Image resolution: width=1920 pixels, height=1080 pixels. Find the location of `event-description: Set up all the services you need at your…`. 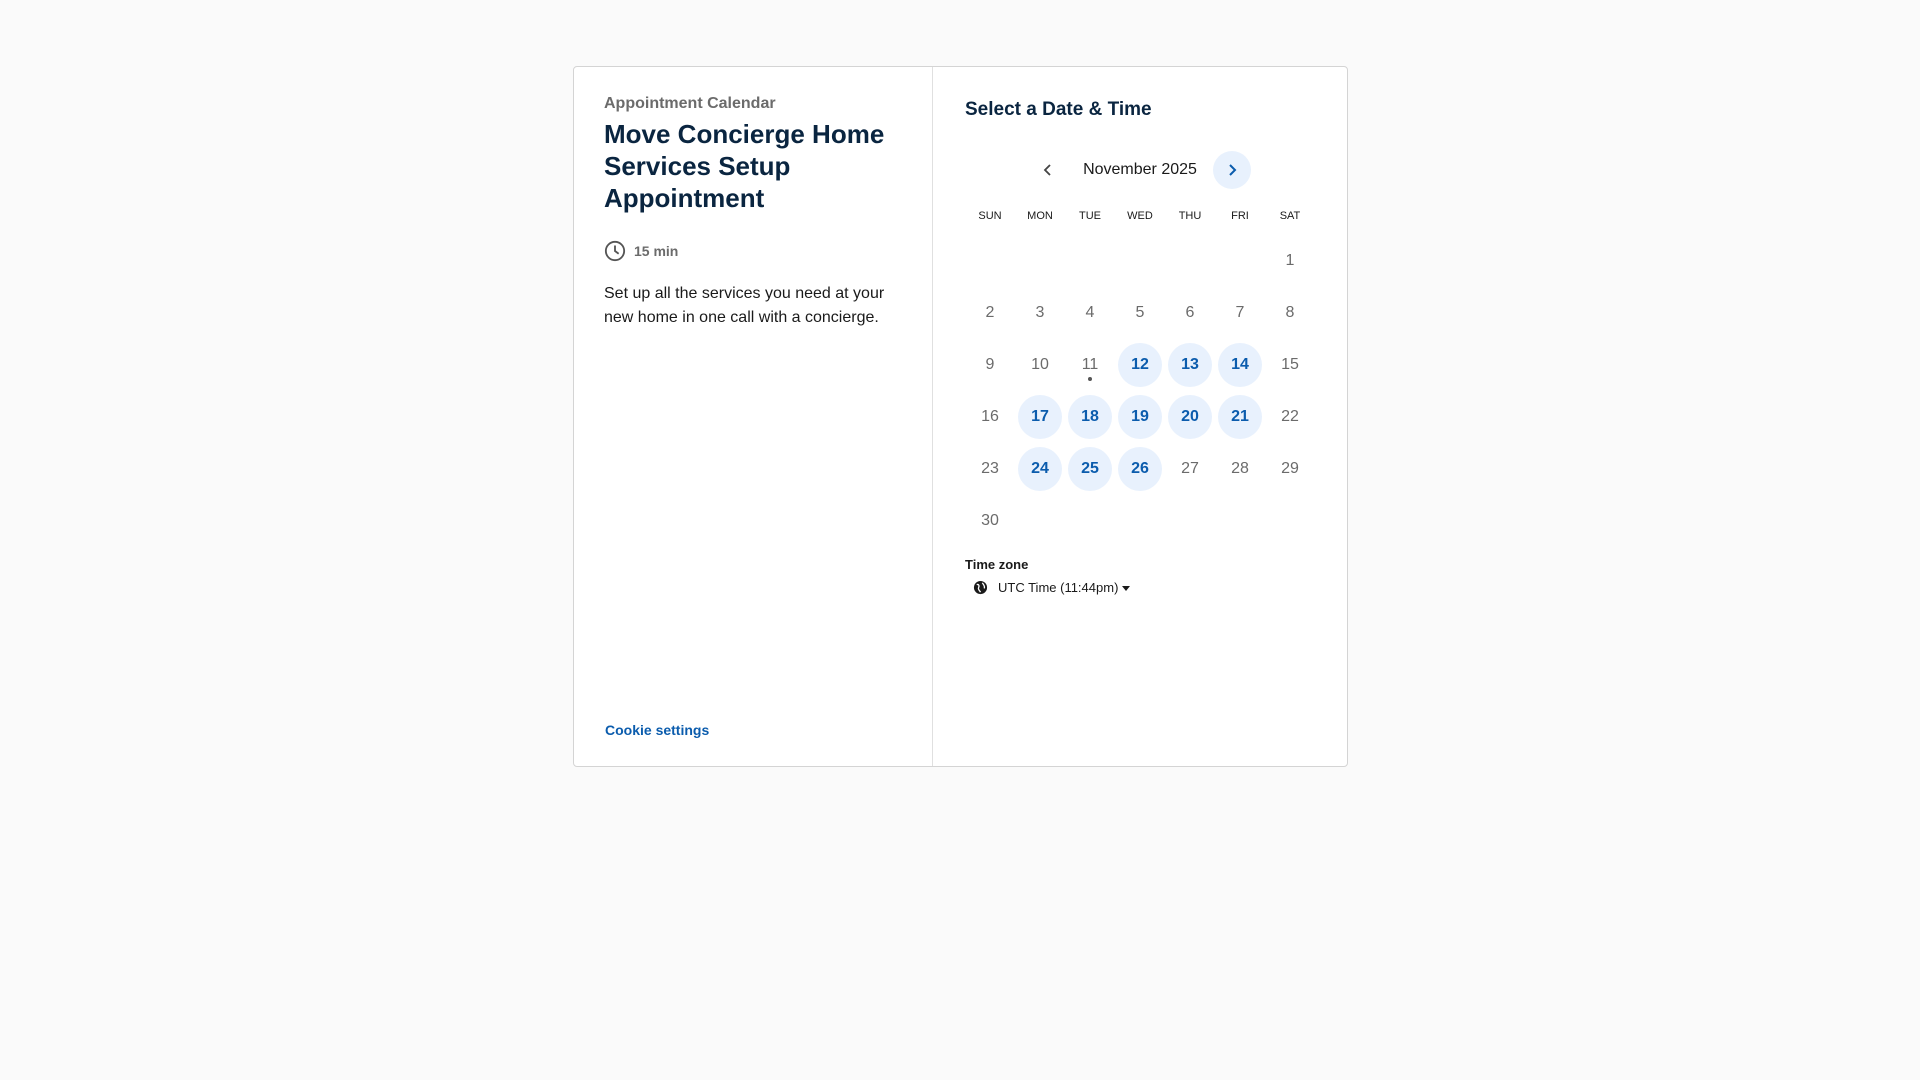

event-description: Set up all the services you need at your… is located at coordinates (744, 305).